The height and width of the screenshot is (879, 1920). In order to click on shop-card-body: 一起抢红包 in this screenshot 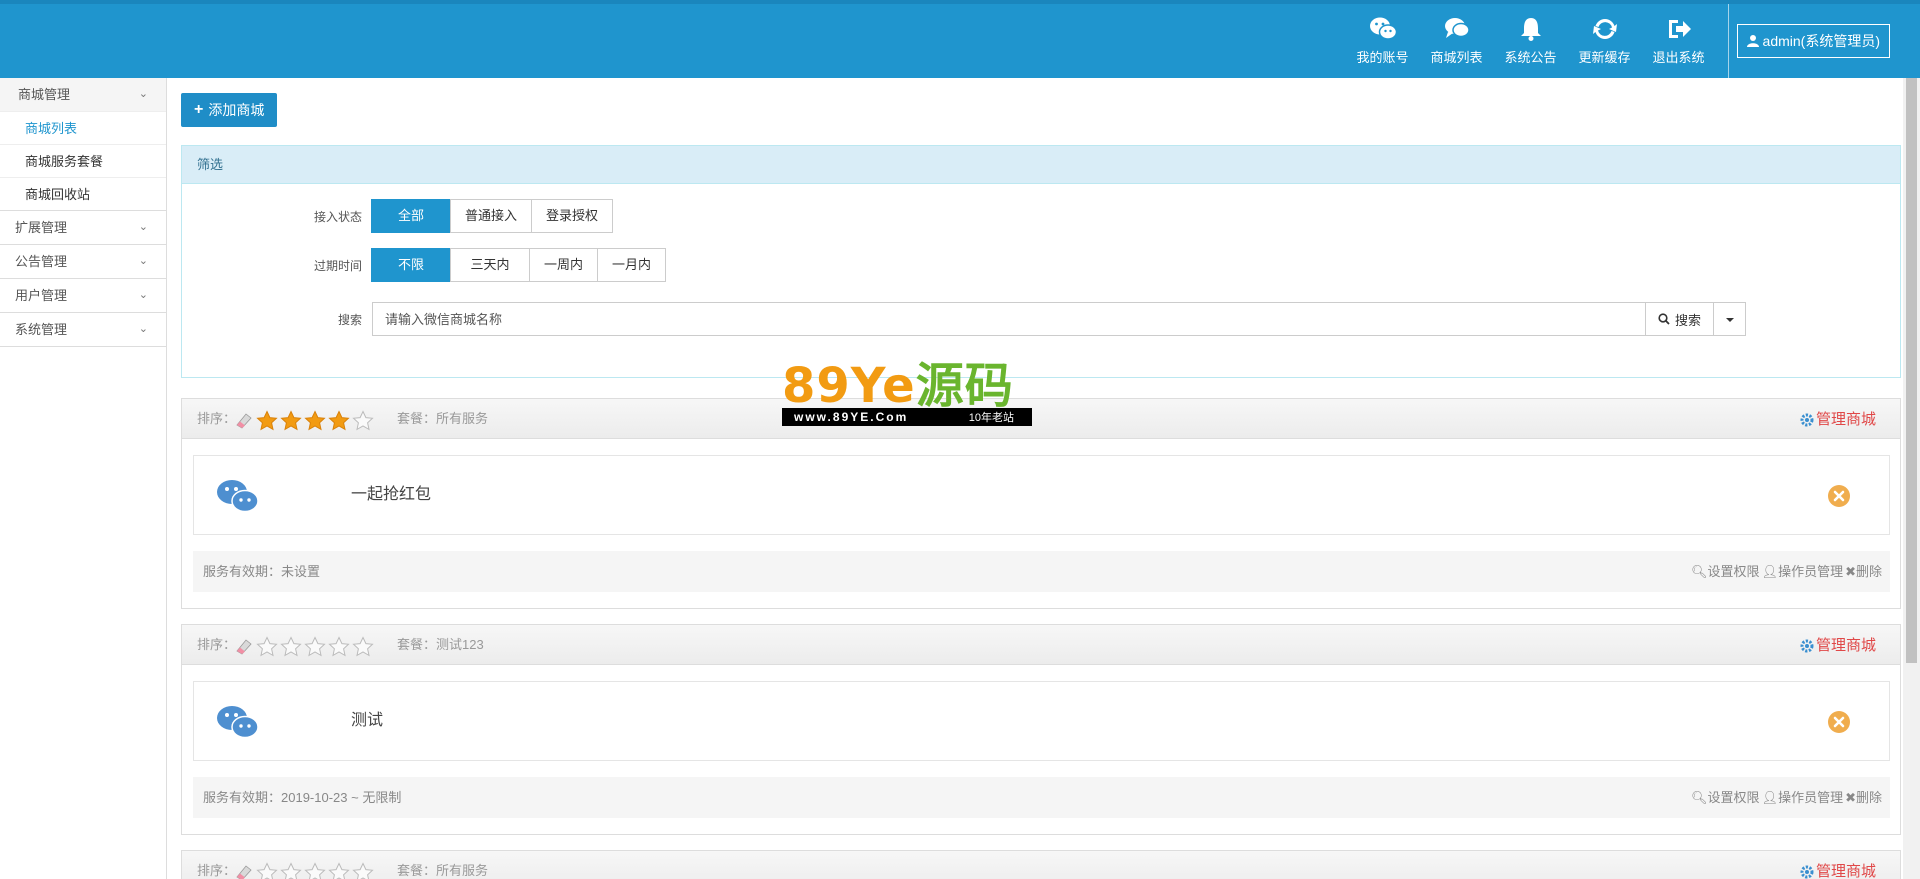, I will do `click(1041, 495)`.